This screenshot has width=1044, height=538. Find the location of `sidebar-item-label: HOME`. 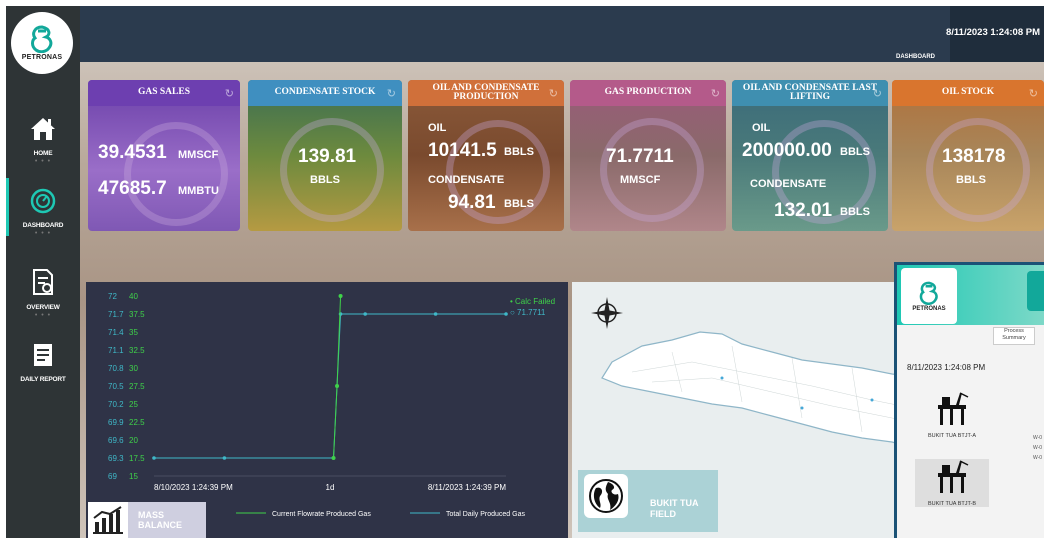

sidebar-item-label: HOME is located at coordinates (43, 153).